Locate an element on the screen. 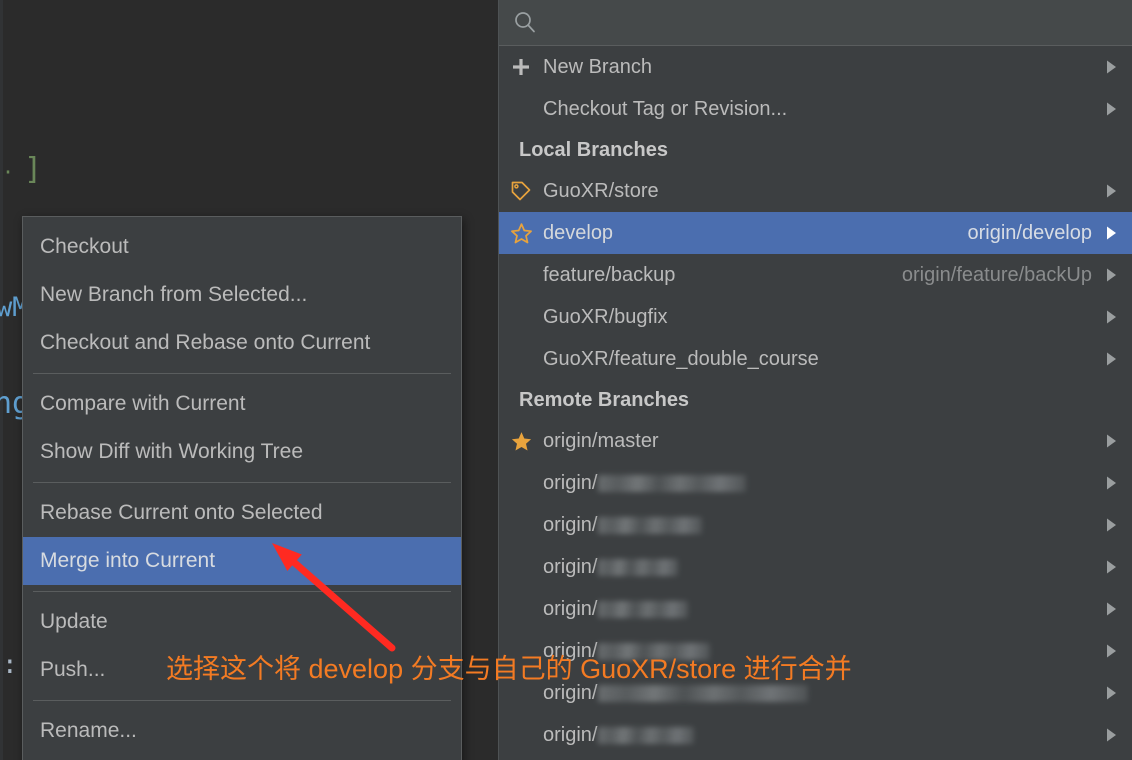  menu-item-checkout-and-rebase-onto-current: Checkout and Rebase onto Current is located at coordinates (242, 343).